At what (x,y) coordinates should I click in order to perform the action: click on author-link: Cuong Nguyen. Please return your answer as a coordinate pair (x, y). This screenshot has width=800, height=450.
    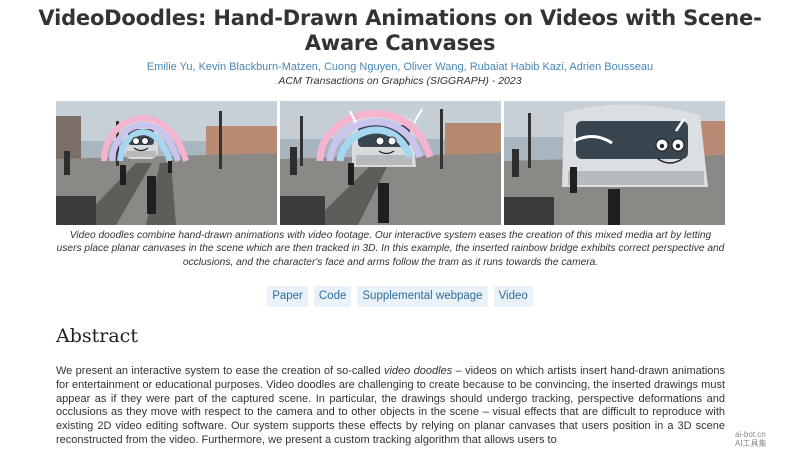
    Looking at the image, I should click on (360, 67).